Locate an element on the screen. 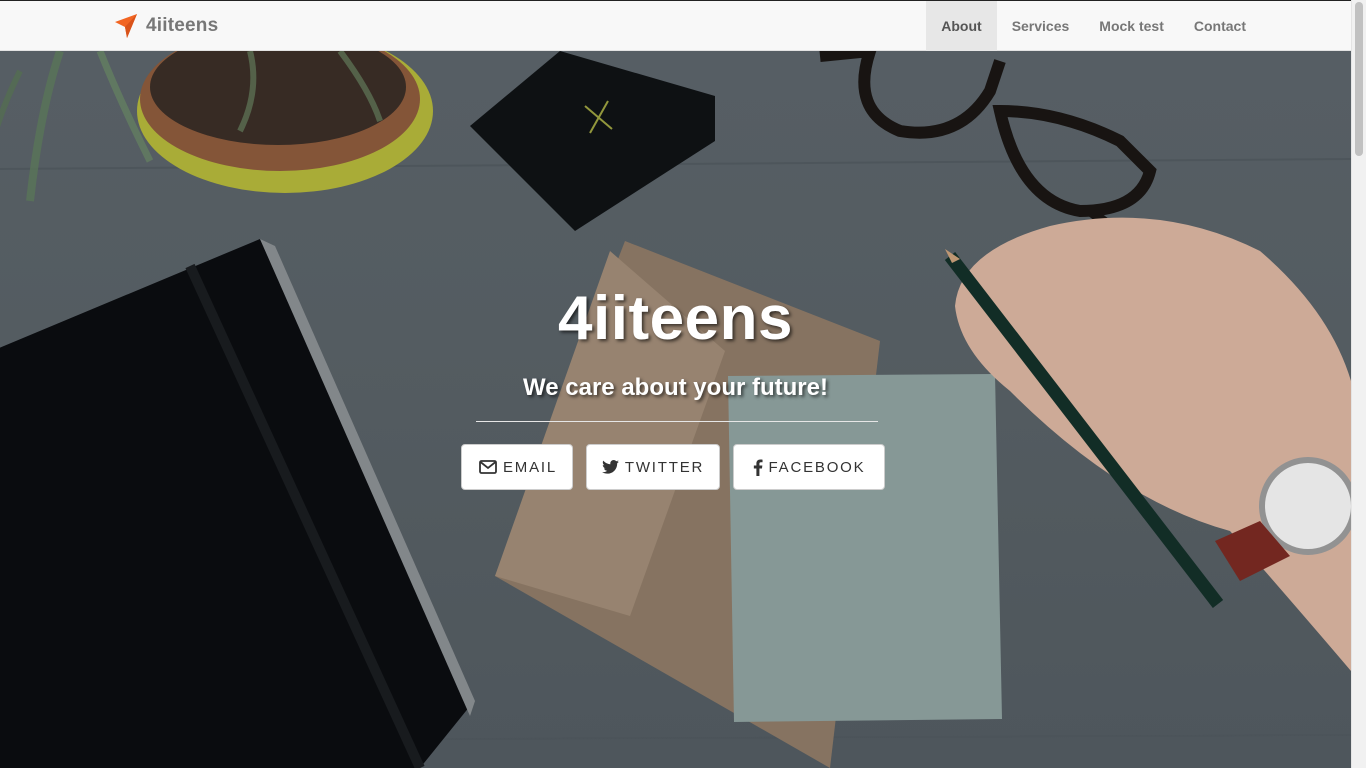  nav-item-mock-test: Mock test is located at coordinates (1131, 26).